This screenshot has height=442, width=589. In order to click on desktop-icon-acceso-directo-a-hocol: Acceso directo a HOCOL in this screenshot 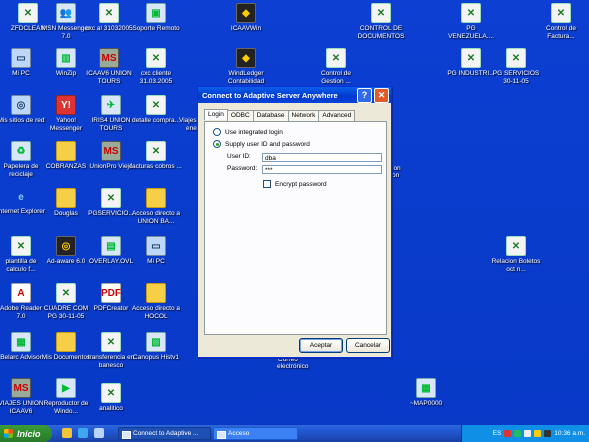, I will do `click(156, 301)`.